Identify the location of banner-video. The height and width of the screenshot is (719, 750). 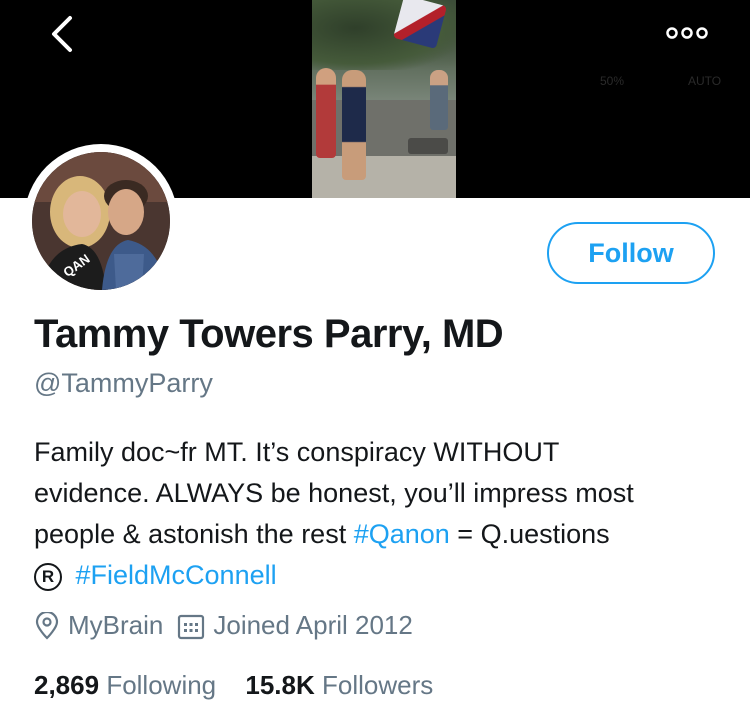
(384, 99).